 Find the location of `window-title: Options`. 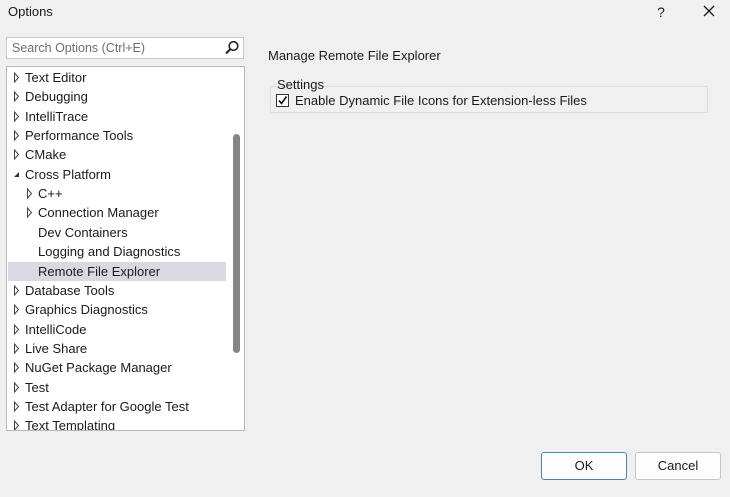

window-title: Options is located at coordinates (30, 11).